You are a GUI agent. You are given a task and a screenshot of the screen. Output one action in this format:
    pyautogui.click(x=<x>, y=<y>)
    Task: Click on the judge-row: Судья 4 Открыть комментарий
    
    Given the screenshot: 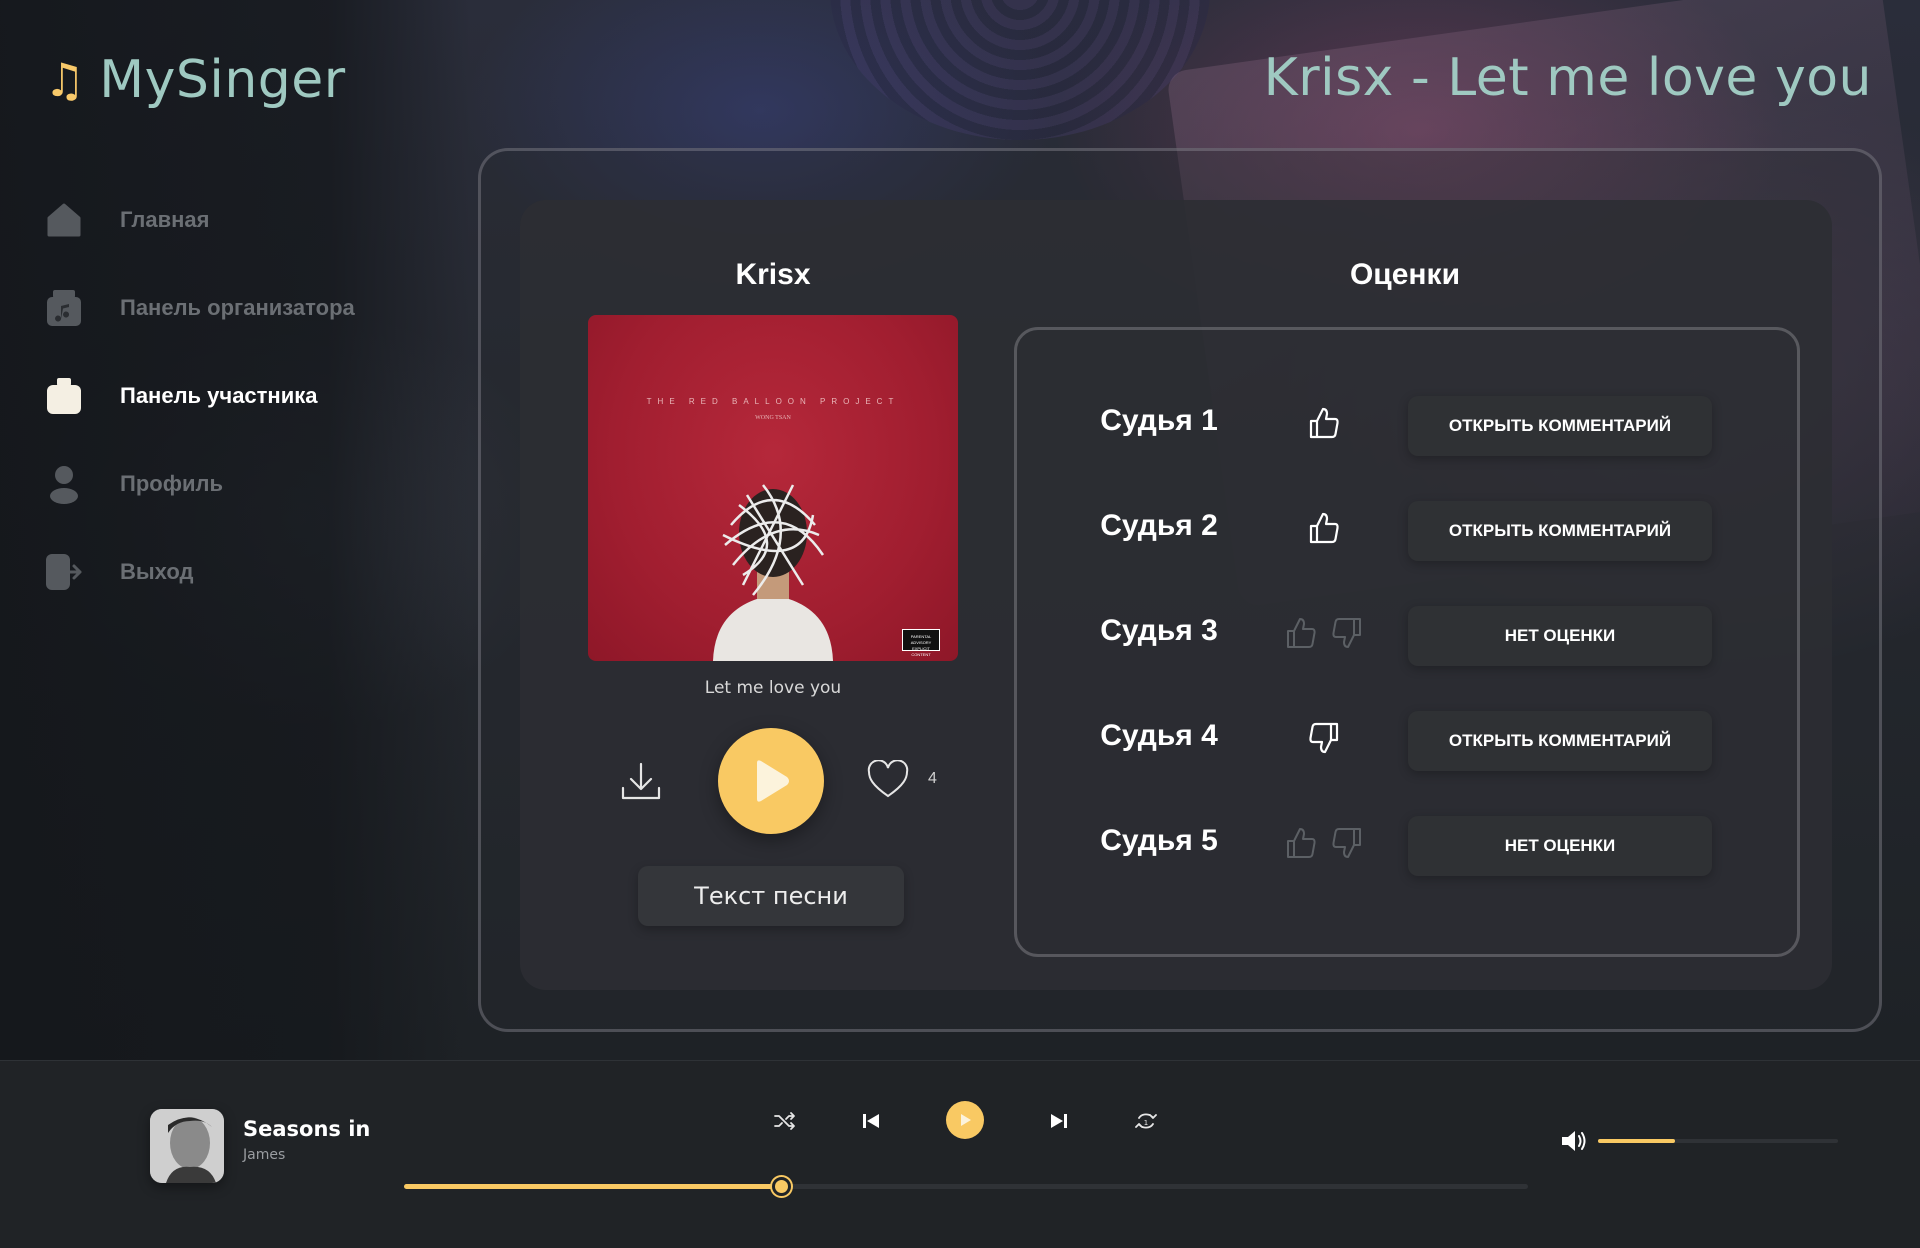 What is the action you would take?
    pyautogui.click(x=1407, y=741)
    